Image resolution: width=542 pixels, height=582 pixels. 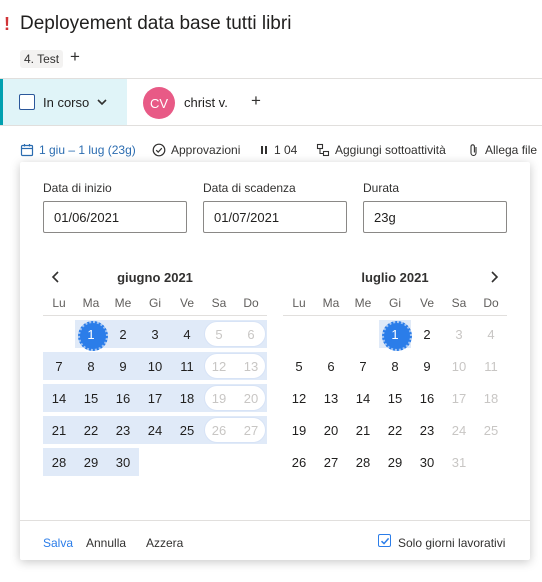 I want to click on duration-input: 23g, so click(x=435, y=217).